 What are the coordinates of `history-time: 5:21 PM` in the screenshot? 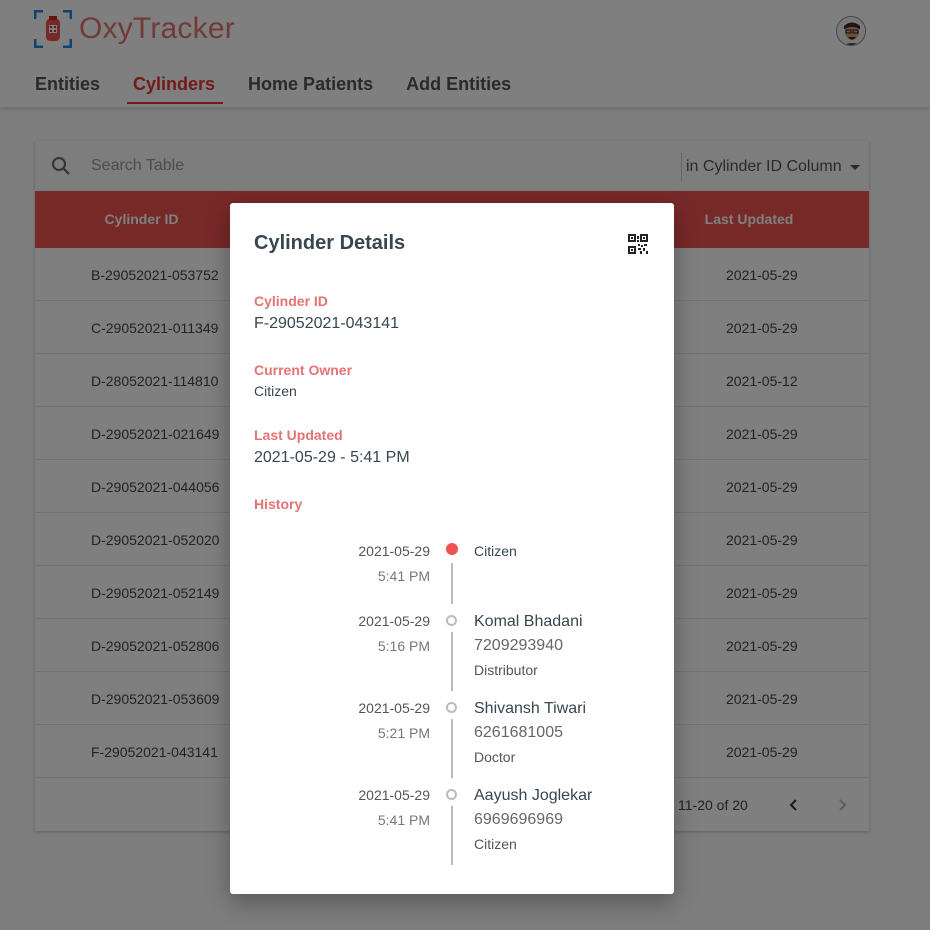 It's located at (403, 733).